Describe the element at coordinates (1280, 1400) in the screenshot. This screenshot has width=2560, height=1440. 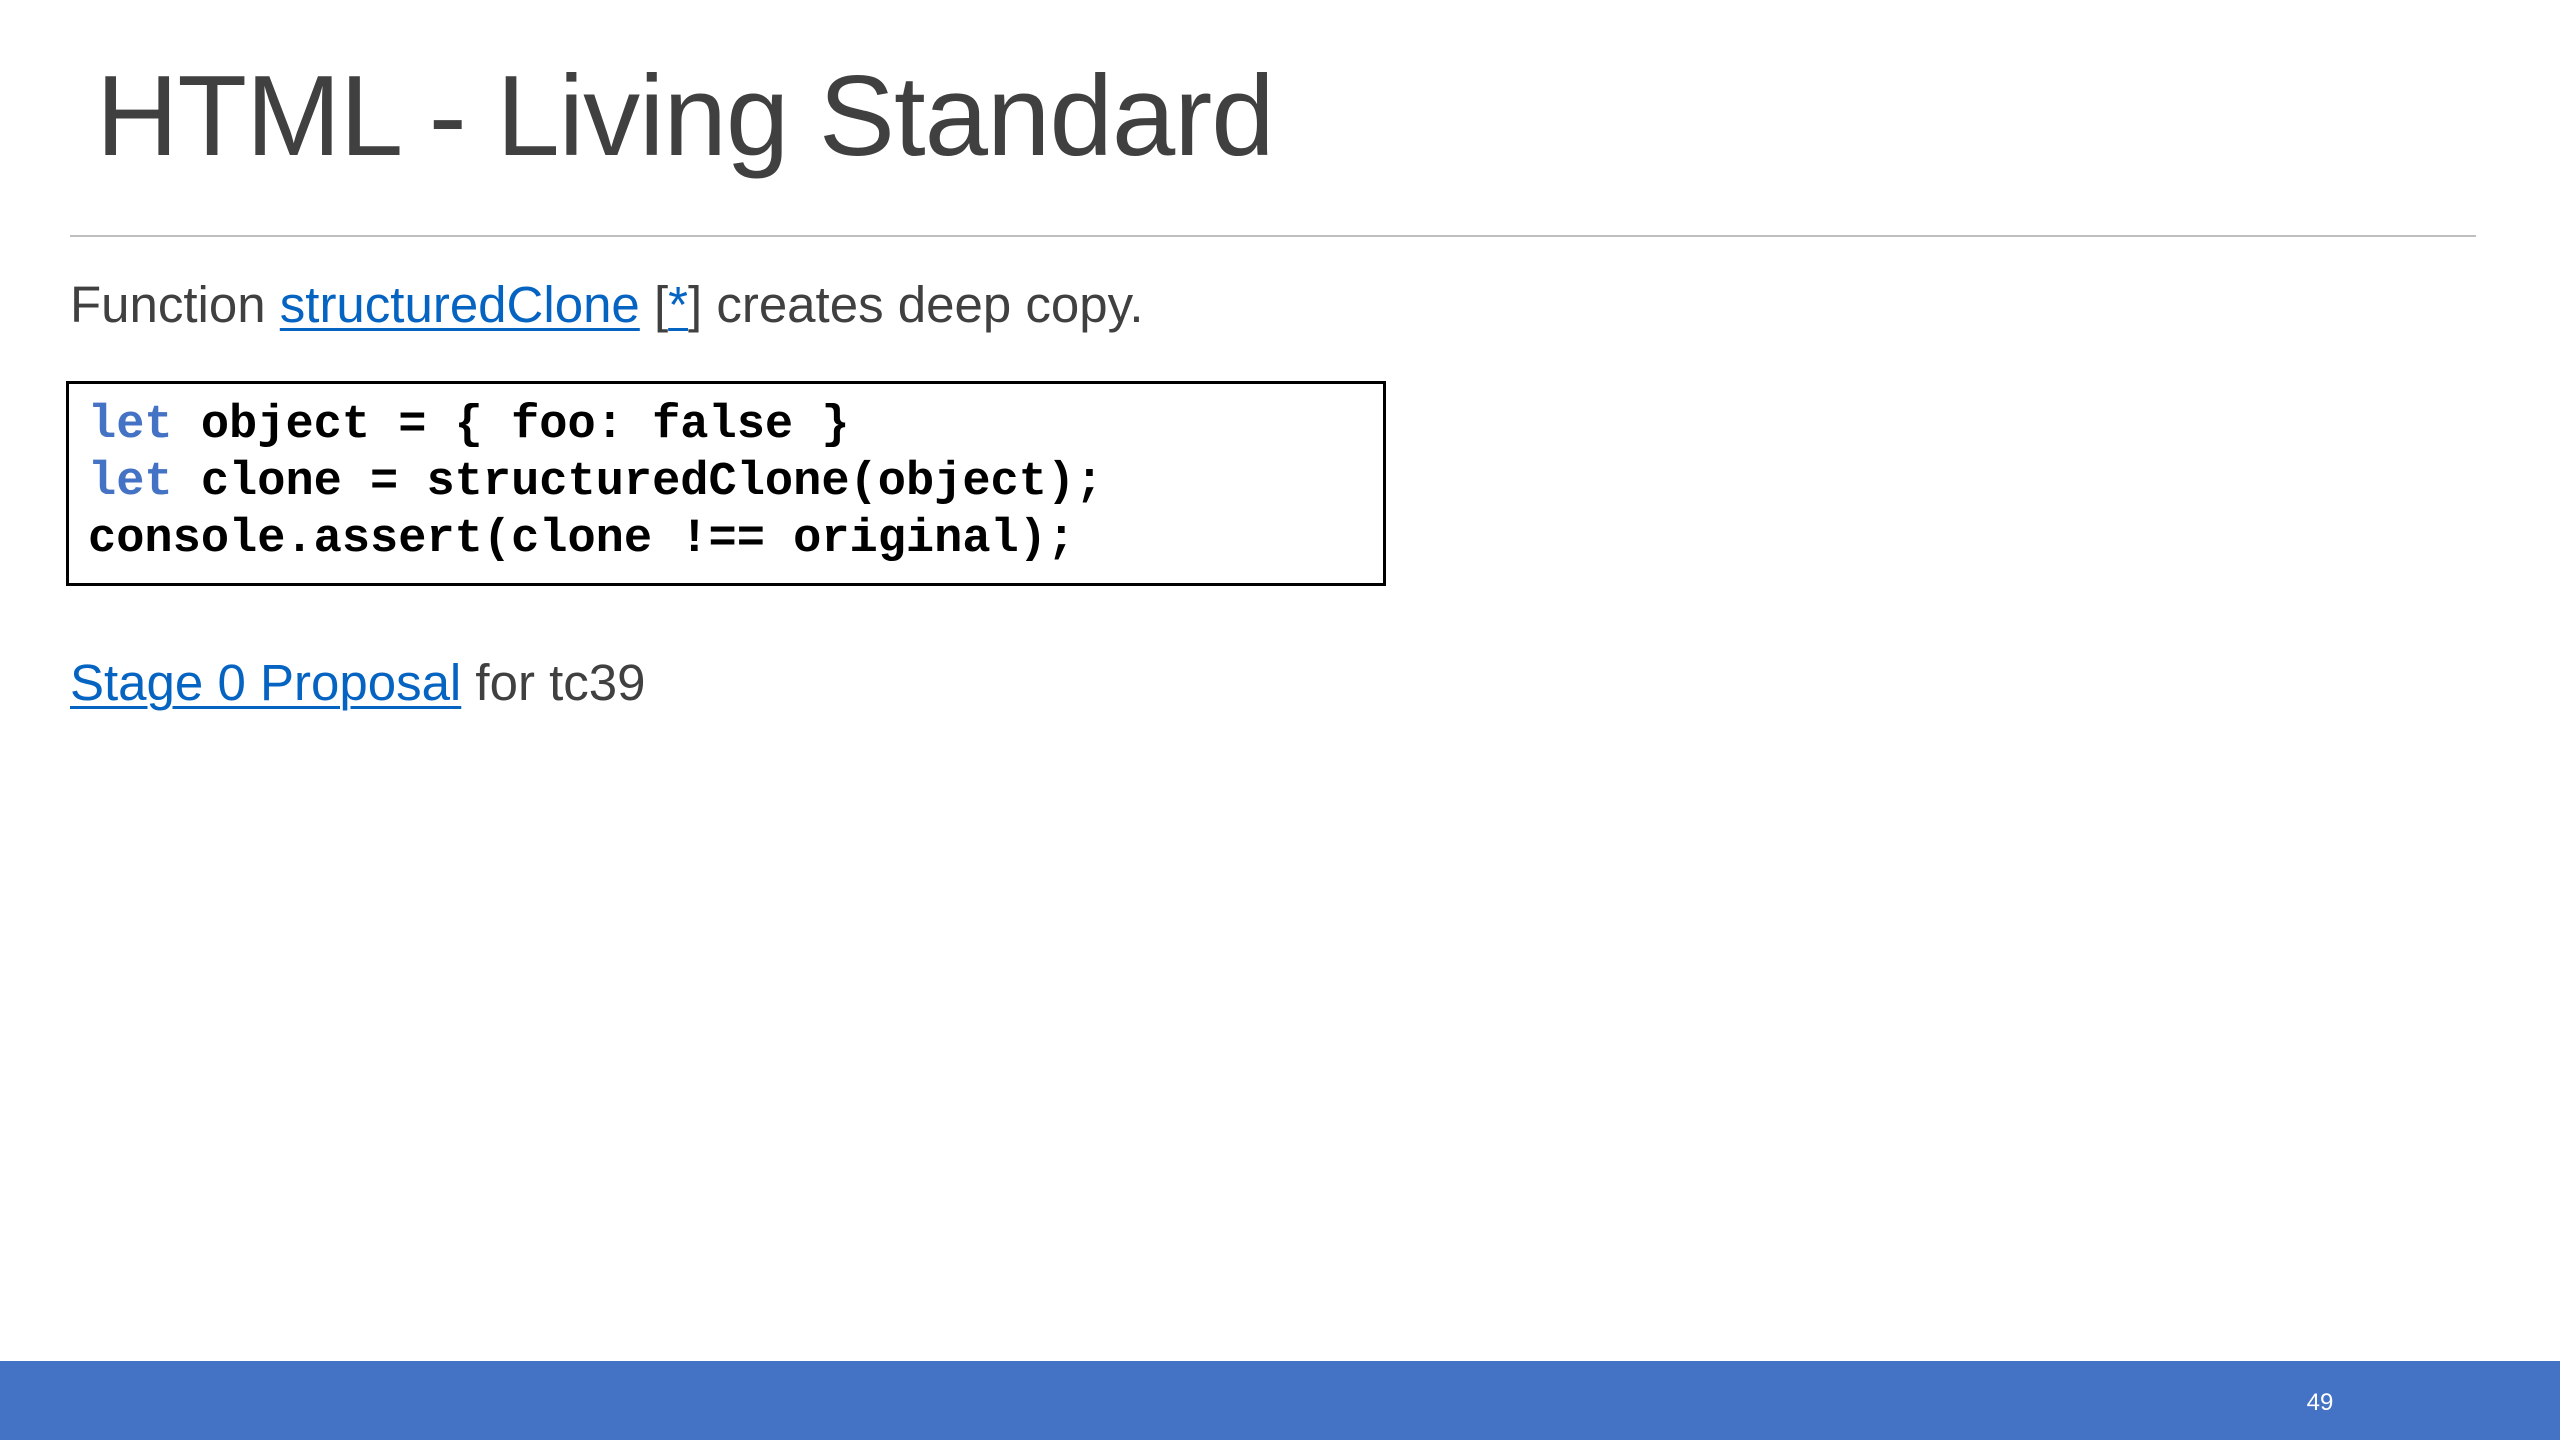
I see `footer-bar` at that location.